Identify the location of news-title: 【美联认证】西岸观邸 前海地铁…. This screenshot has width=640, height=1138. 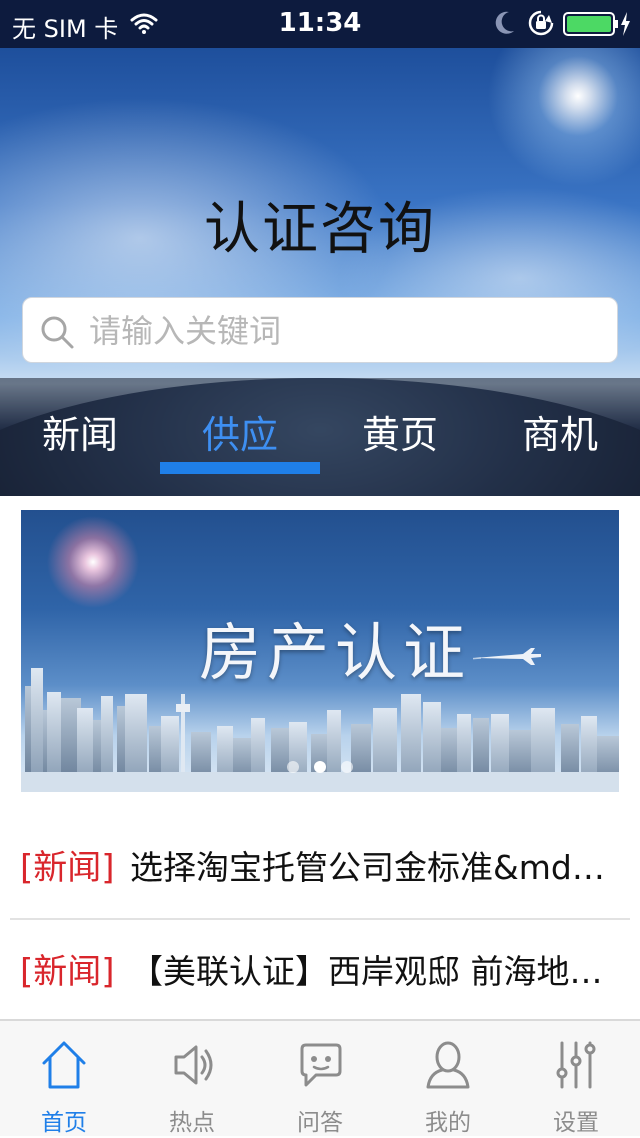
(375, 971).